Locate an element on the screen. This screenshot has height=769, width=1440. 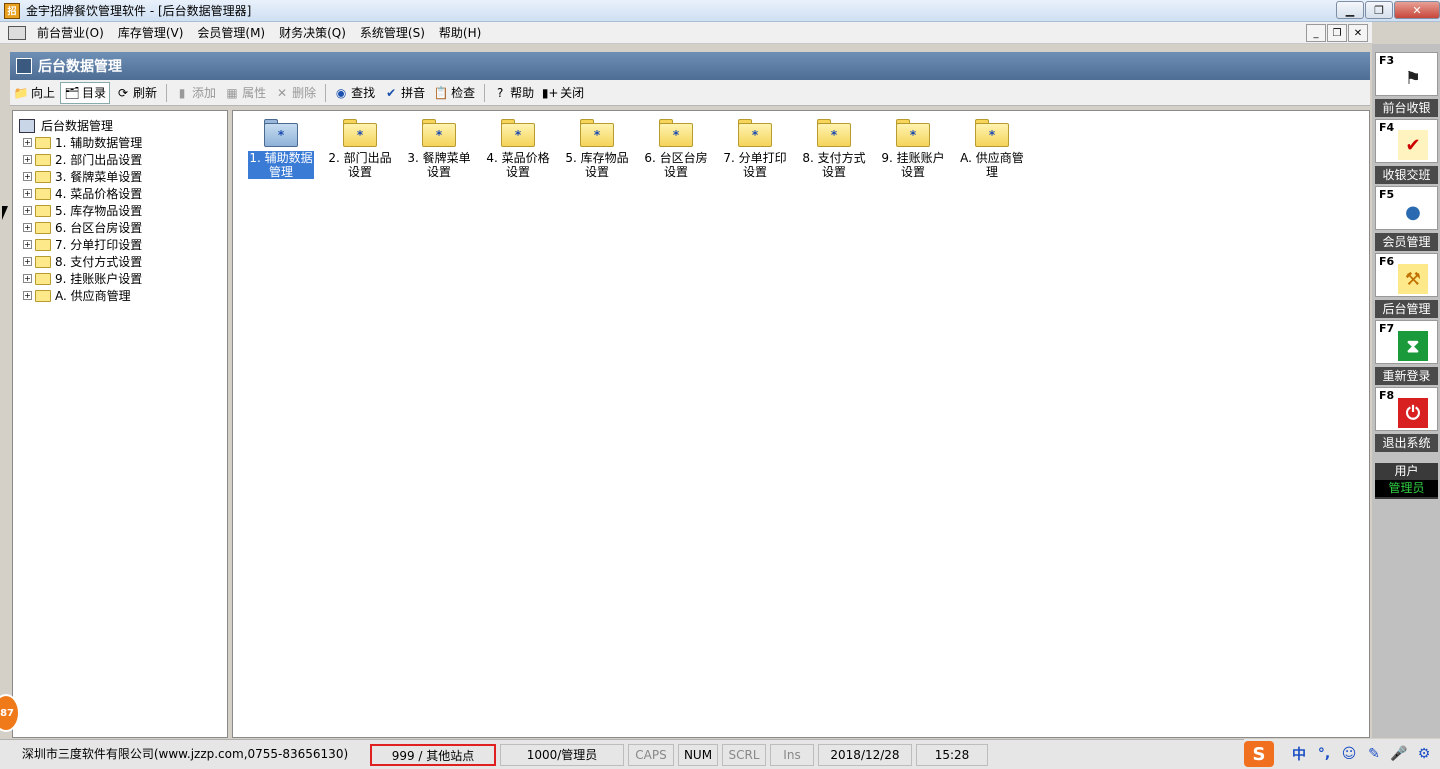
tree-item: +5. 库存物品设置 is located at coordinates (123, 210).